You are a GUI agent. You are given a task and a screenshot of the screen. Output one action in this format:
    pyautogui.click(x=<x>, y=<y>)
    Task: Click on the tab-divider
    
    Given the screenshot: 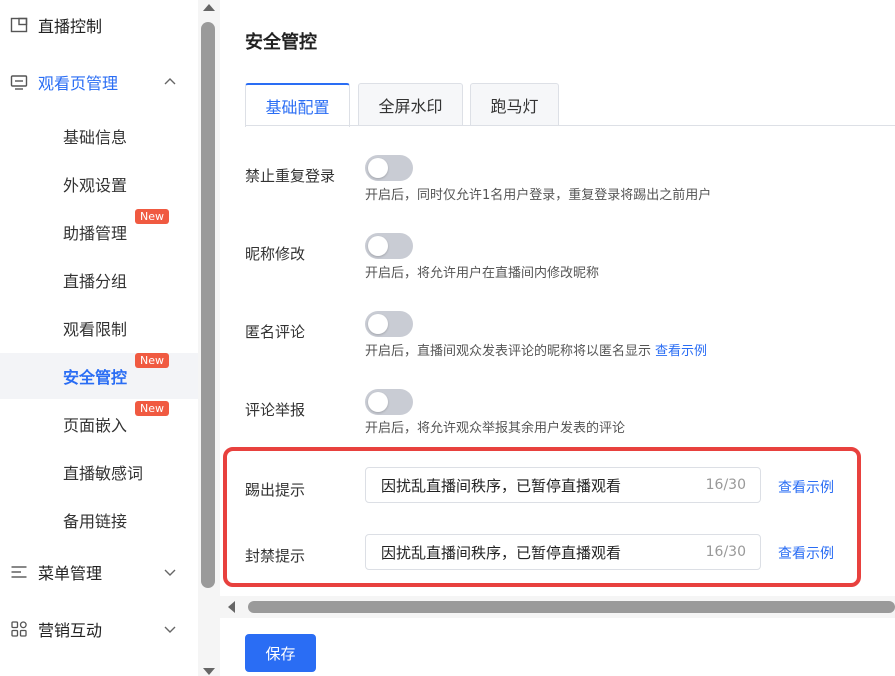 What is the action you would take?
    pyautogui.click(x=570, y=125)
    